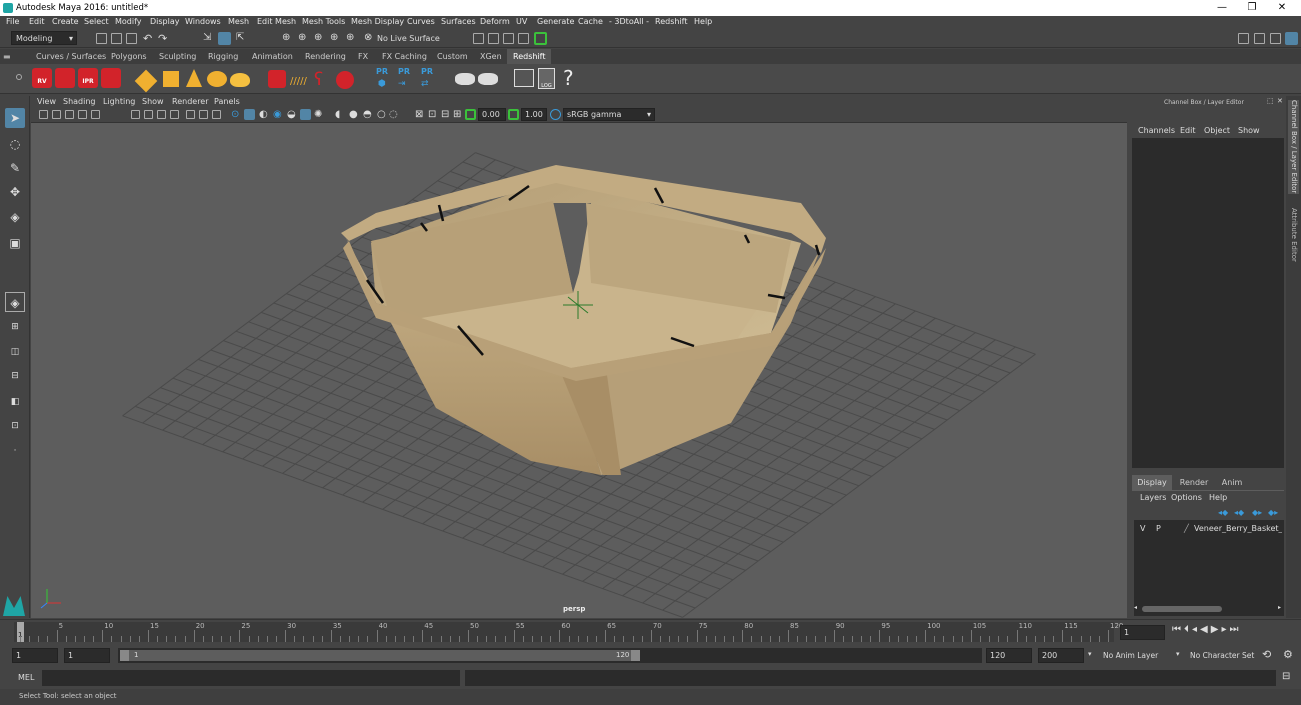  Describe the element at coordinates (524, 78) in the screenshot. I see `script-editor-icon` at that location.